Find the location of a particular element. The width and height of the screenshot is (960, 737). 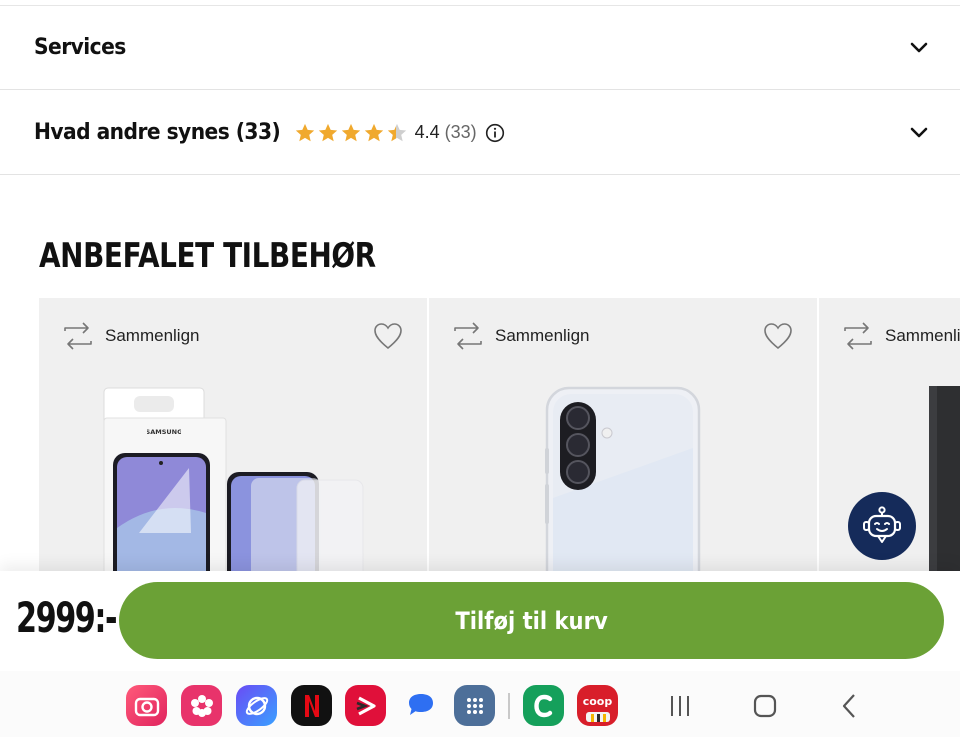

chatbot-button is located at coordinates (882, 526).